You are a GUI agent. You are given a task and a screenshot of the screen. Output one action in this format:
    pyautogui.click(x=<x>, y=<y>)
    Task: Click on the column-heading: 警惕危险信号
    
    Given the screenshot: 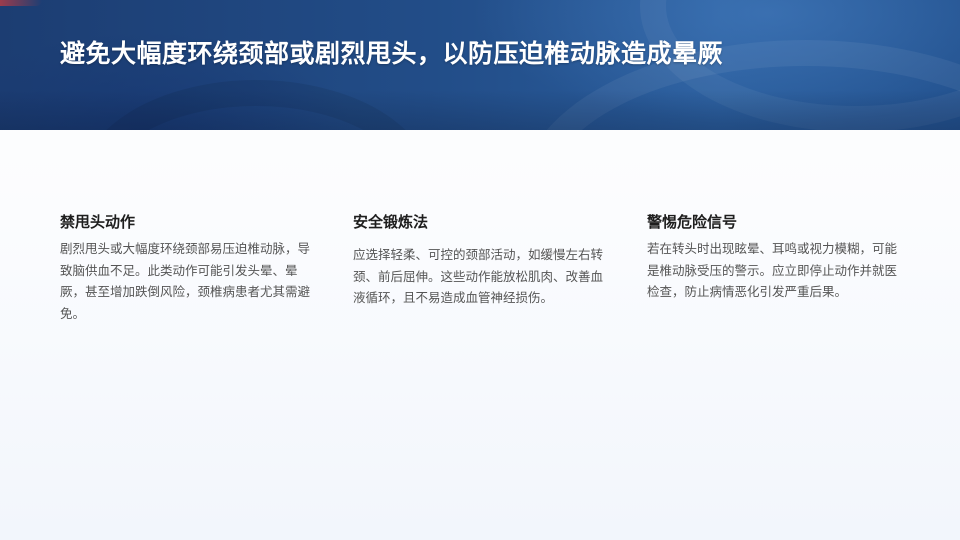 What is the action you would take?
    pyautogui.click(x=692, y=222)
    